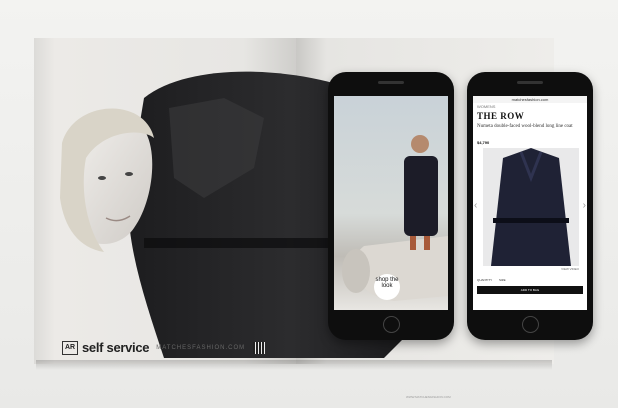  I want to click on chevron-left-icon: ‹, so click(475, 205).